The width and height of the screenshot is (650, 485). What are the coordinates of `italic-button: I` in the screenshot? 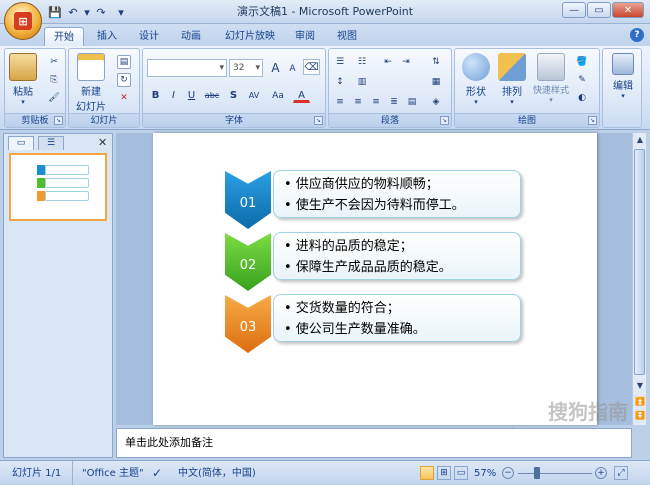 It's located at (173, 95).